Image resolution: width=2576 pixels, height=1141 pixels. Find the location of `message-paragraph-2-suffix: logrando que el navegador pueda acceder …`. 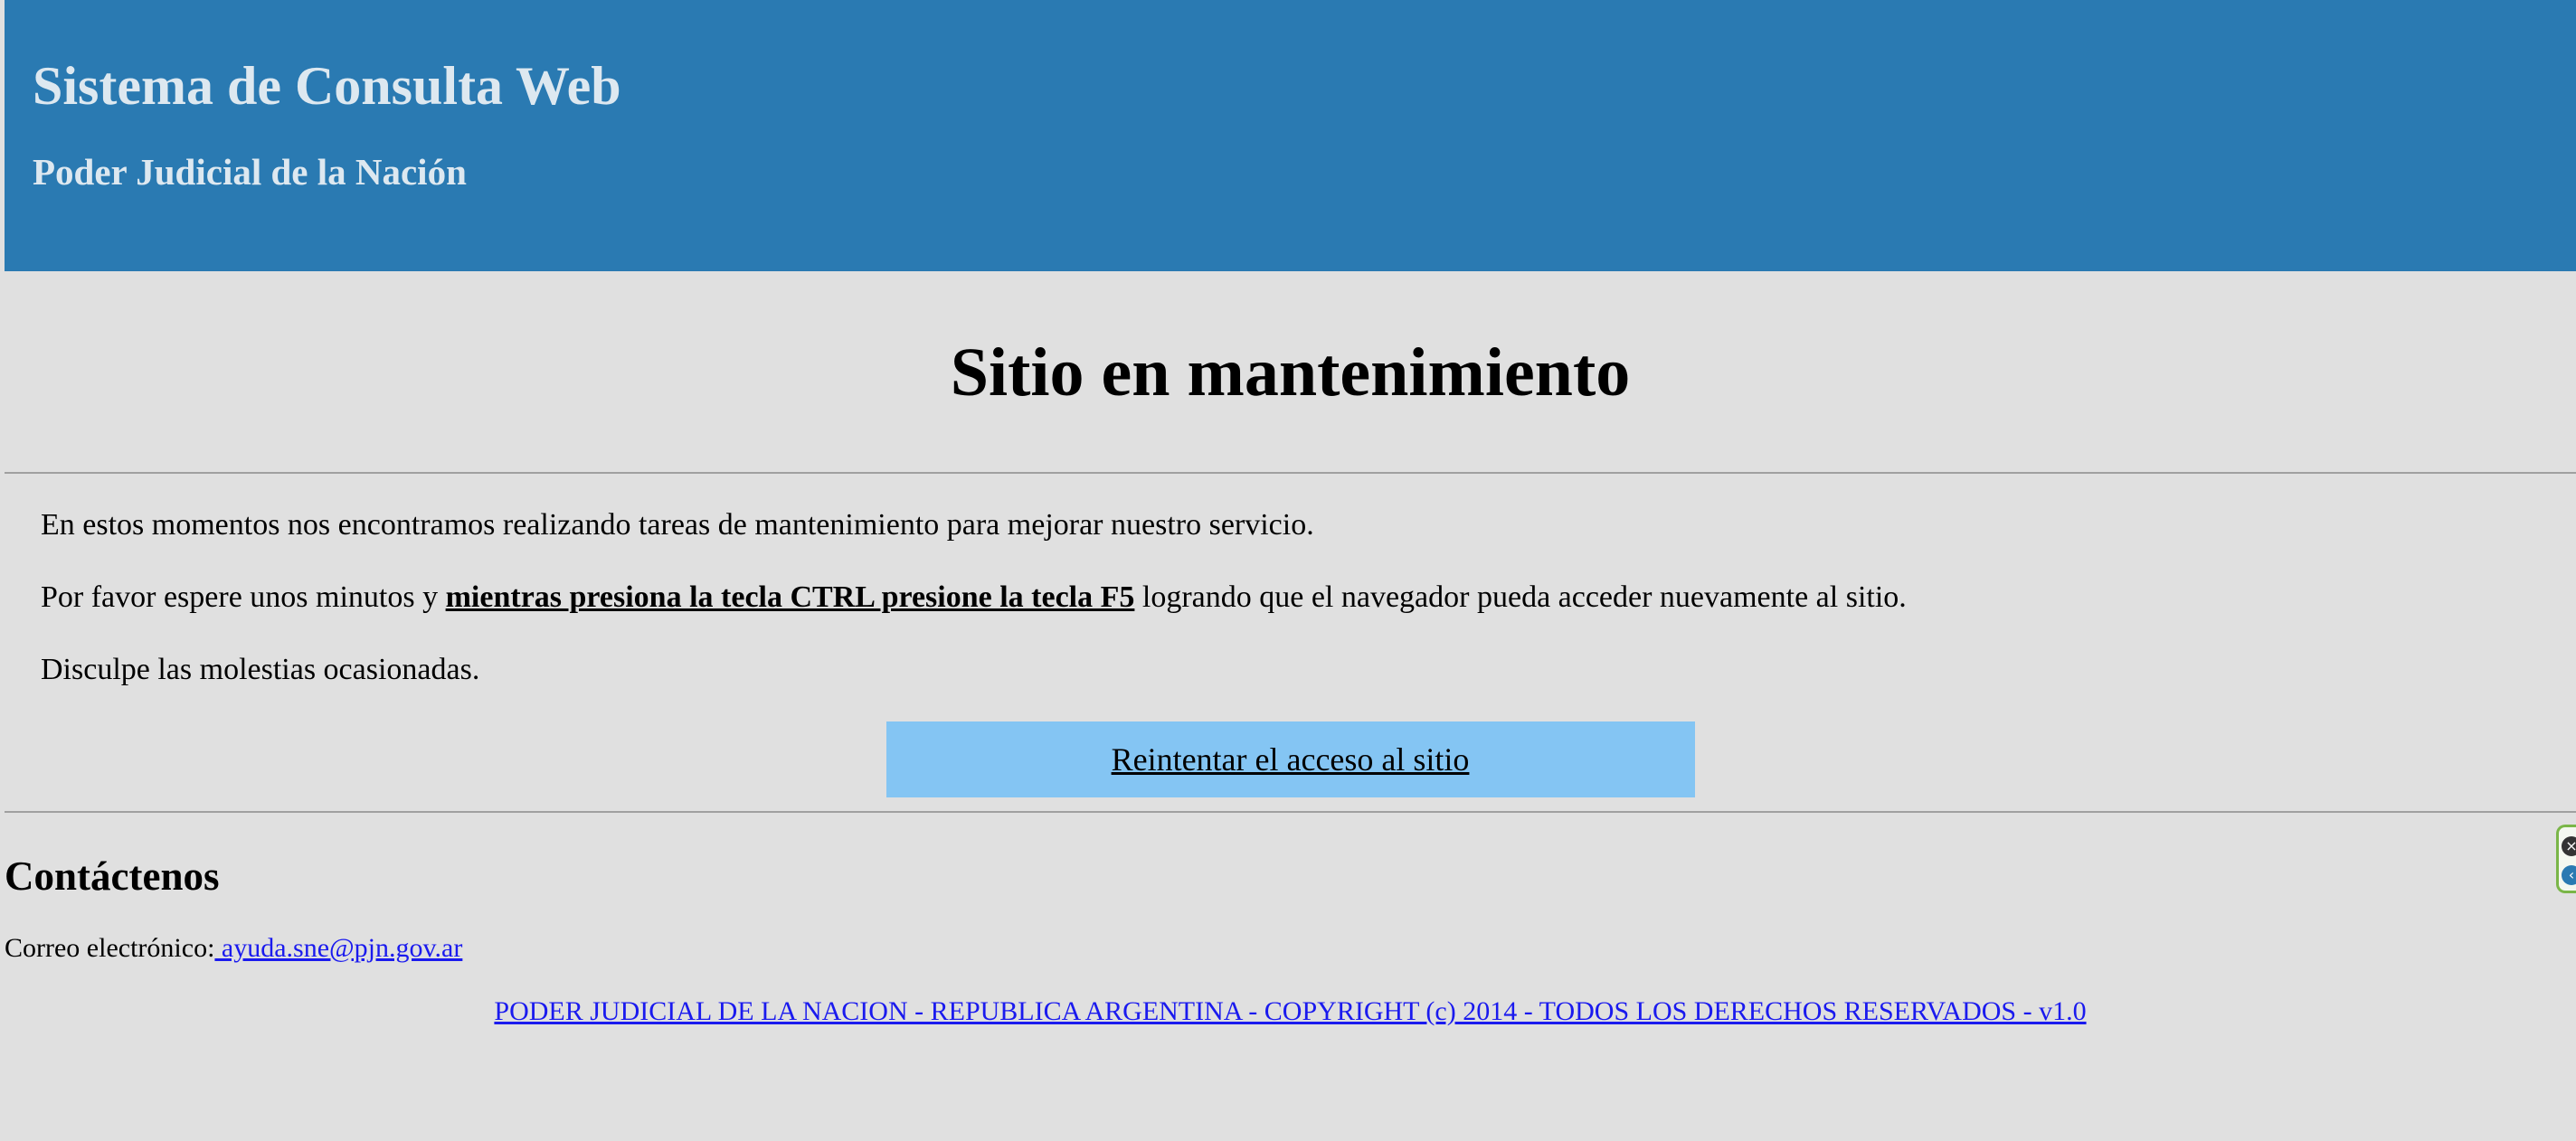

message-paragraph-2-suffix: logrando que el navegador pueda acceder … is located at coordinates (1520, 597).